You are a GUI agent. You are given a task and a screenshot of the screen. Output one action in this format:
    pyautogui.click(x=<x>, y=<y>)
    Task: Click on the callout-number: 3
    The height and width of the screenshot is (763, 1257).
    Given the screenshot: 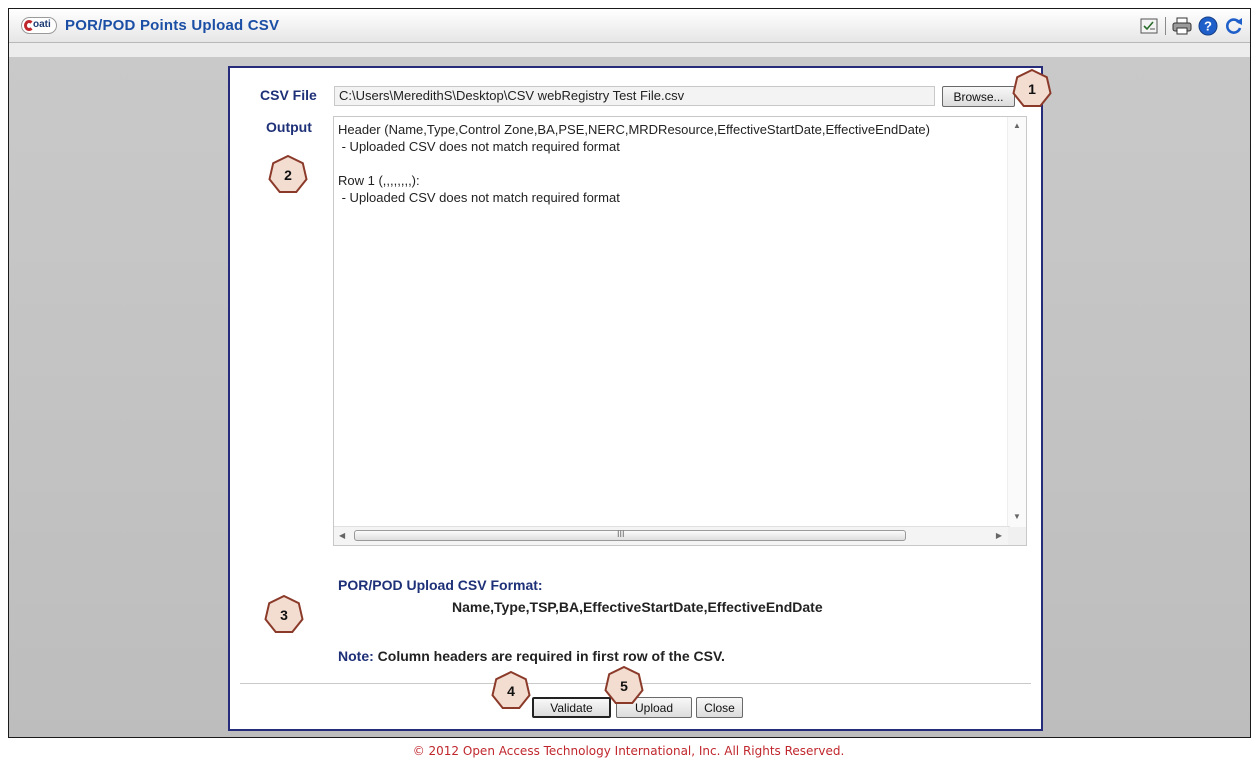 What is the action you would take?
    pyautogui.click(x=284, y=615)
    